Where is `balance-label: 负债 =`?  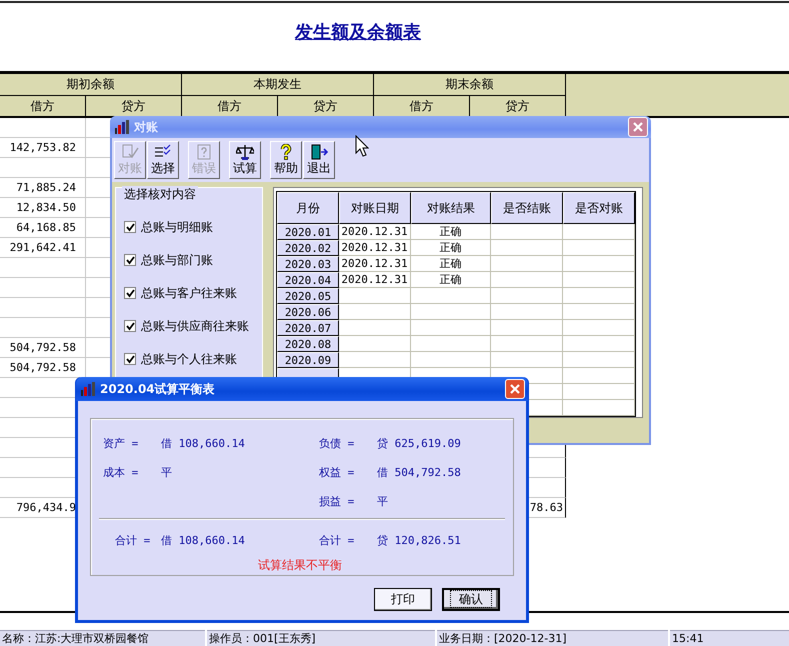
balance-label: 负债 = is located at coordinates (336, 443).